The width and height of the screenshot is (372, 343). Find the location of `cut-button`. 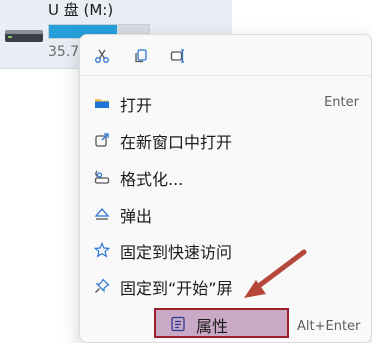

cut-button is located at coordinates (102, 56).